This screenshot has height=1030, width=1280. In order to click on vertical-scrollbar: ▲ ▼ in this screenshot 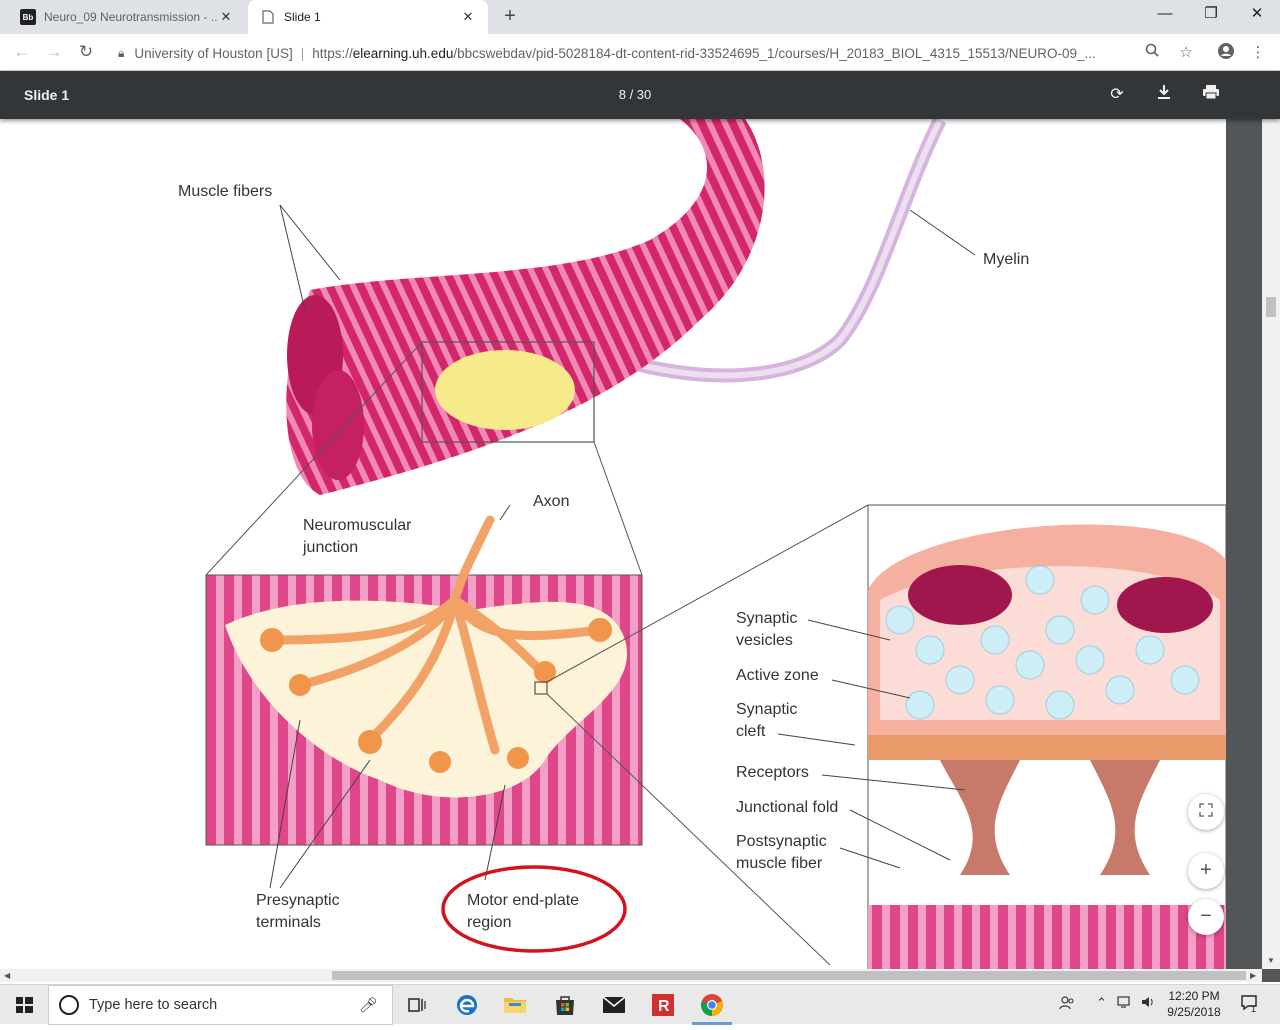, I will do `click(1271, 520)`.